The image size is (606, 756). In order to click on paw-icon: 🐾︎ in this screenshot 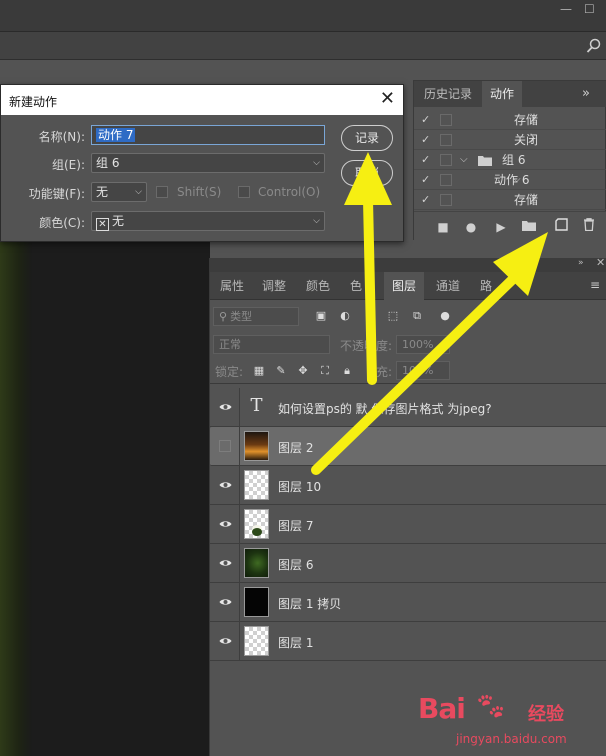, I will do `click(491, 707)`.